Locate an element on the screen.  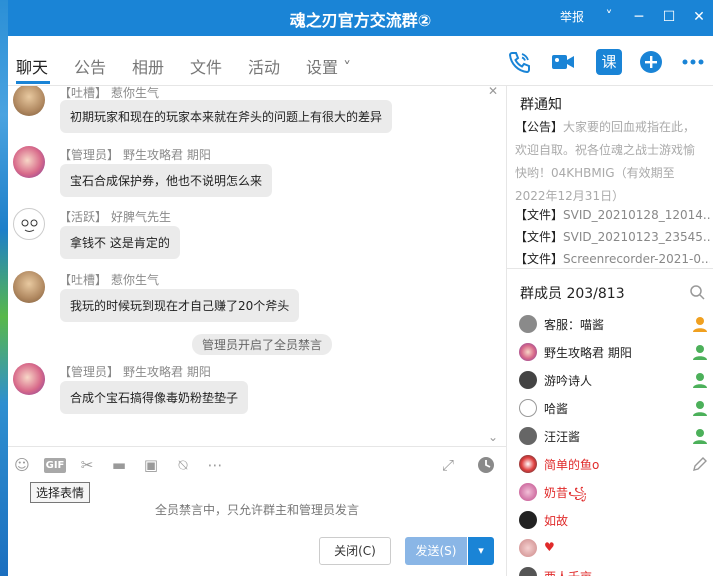
muted-info-text: 全员禁言中，只允许群主和管理员发言 is located at coordinates (256, 510).